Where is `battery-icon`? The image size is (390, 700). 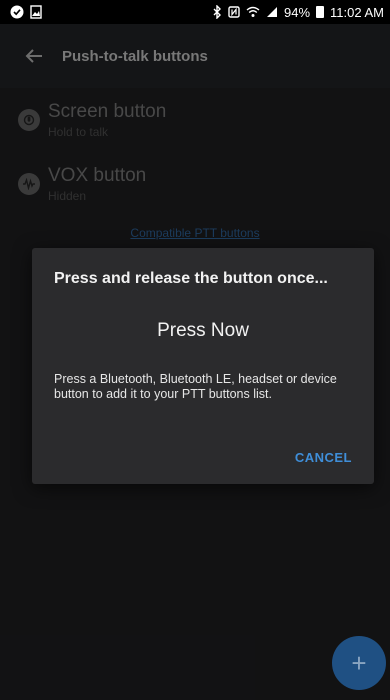
battery-icon is located at coordinates (320, 12).